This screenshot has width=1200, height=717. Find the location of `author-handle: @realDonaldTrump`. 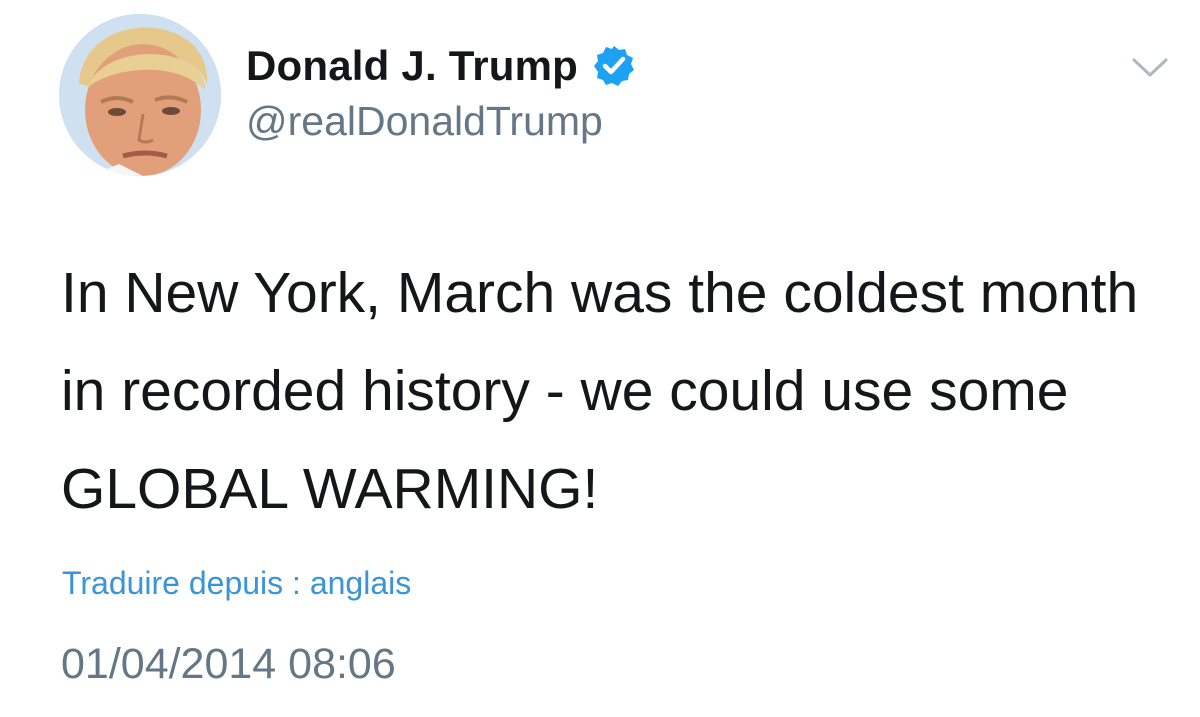

author-handle: @realDonaldTrump is located at coordinates (424, 121).